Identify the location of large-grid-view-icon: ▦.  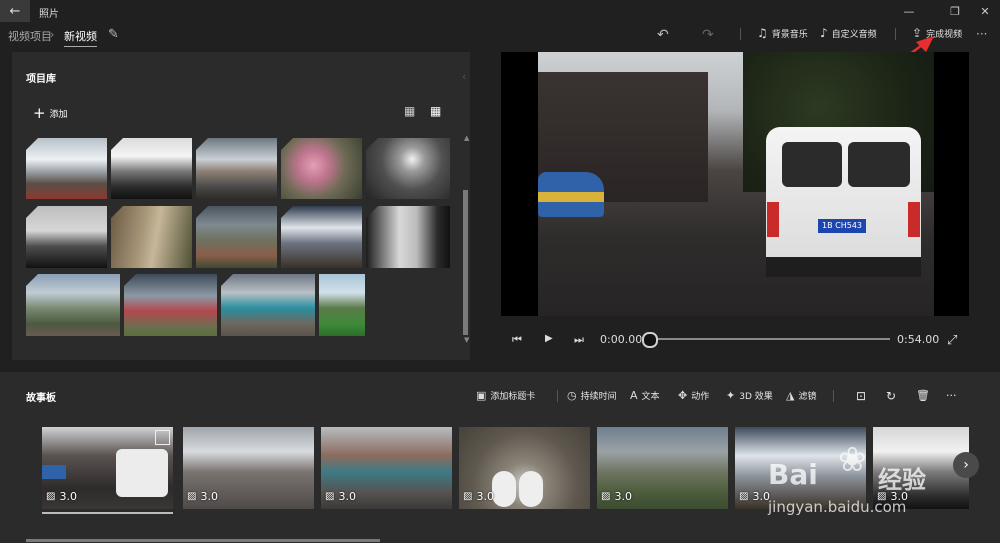
(409, 111).